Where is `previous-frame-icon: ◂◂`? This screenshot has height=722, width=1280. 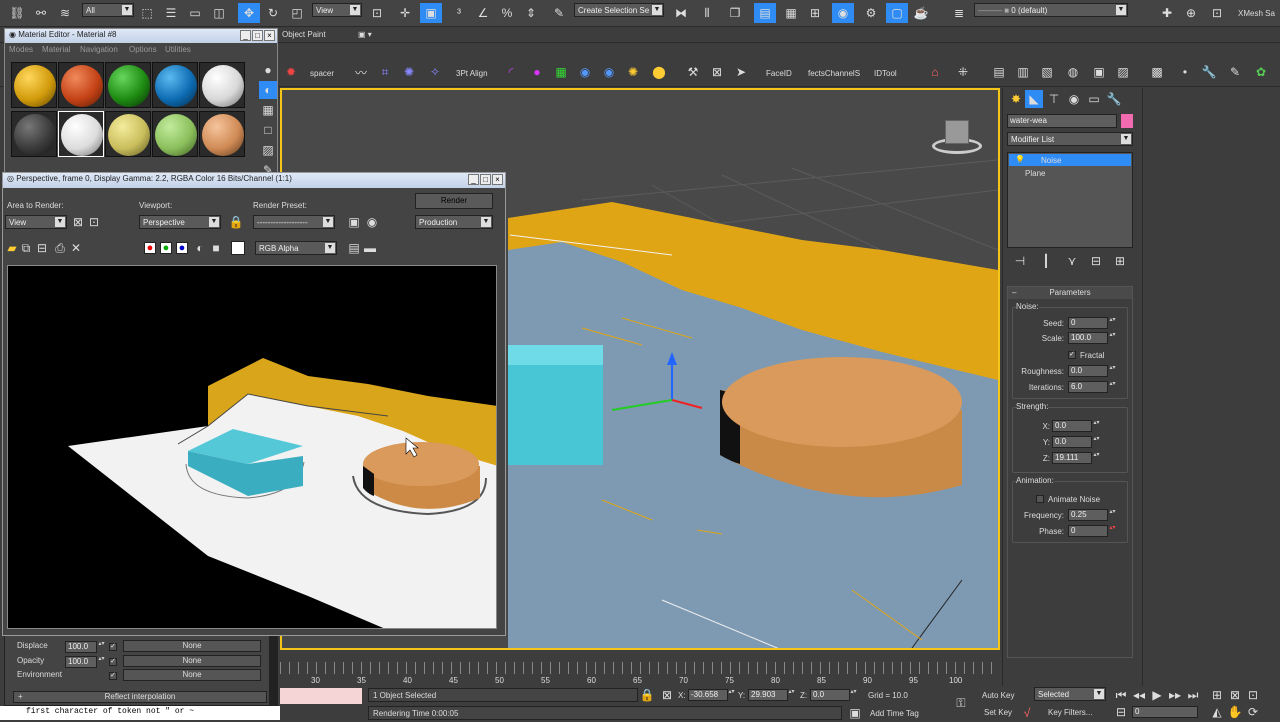 previous-frame-icon: ◂◂ is located at coordinates (1139, 695).